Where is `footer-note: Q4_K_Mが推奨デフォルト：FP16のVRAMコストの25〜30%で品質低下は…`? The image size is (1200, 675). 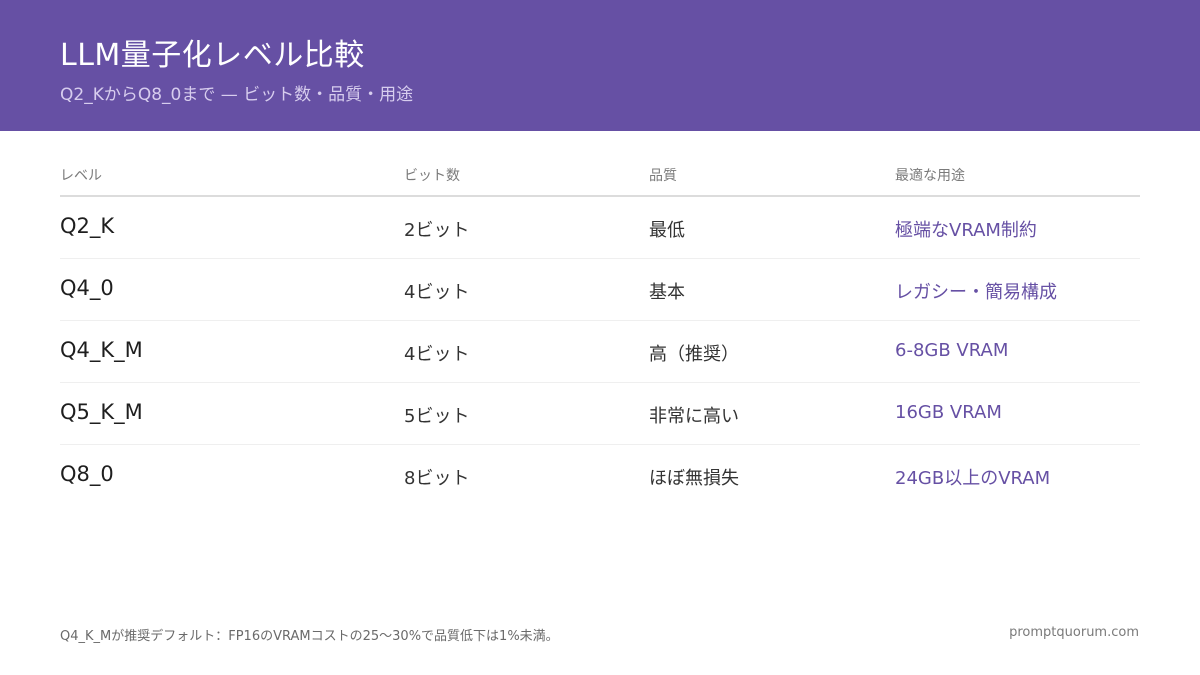
footer-note: Q4_K_Mが推奨デフォルト：FP16のVRAMコストの25〜30%で品質低下は… is located at coordinates (309, 636).